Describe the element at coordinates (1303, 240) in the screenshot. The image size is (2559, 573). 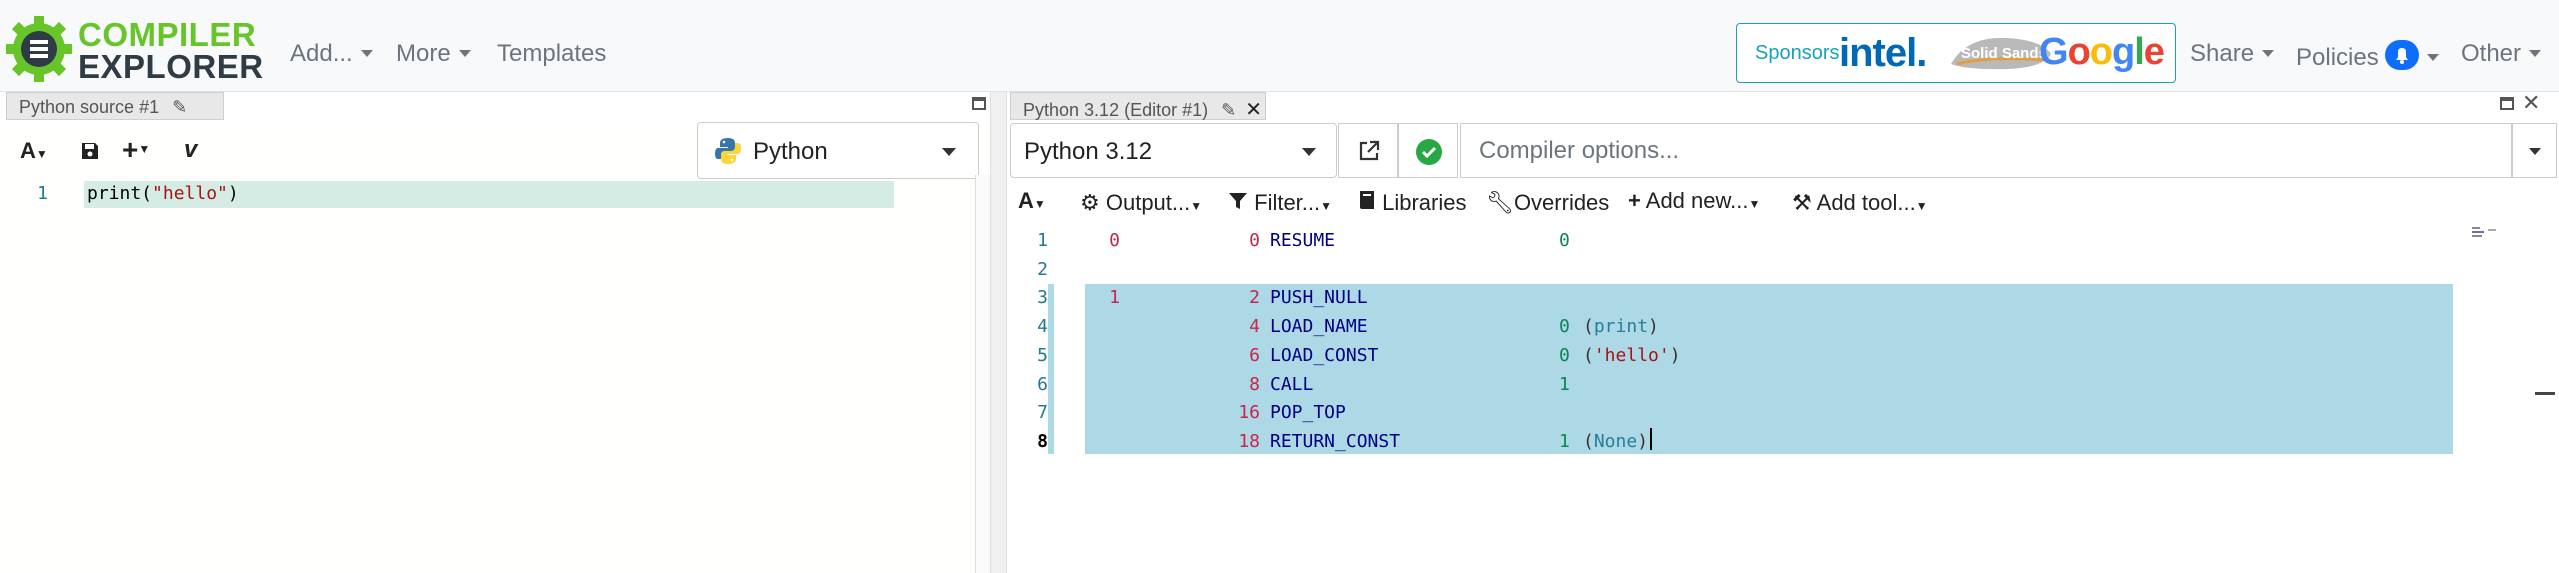
I see `asm-opcode: RESUME` at that location.